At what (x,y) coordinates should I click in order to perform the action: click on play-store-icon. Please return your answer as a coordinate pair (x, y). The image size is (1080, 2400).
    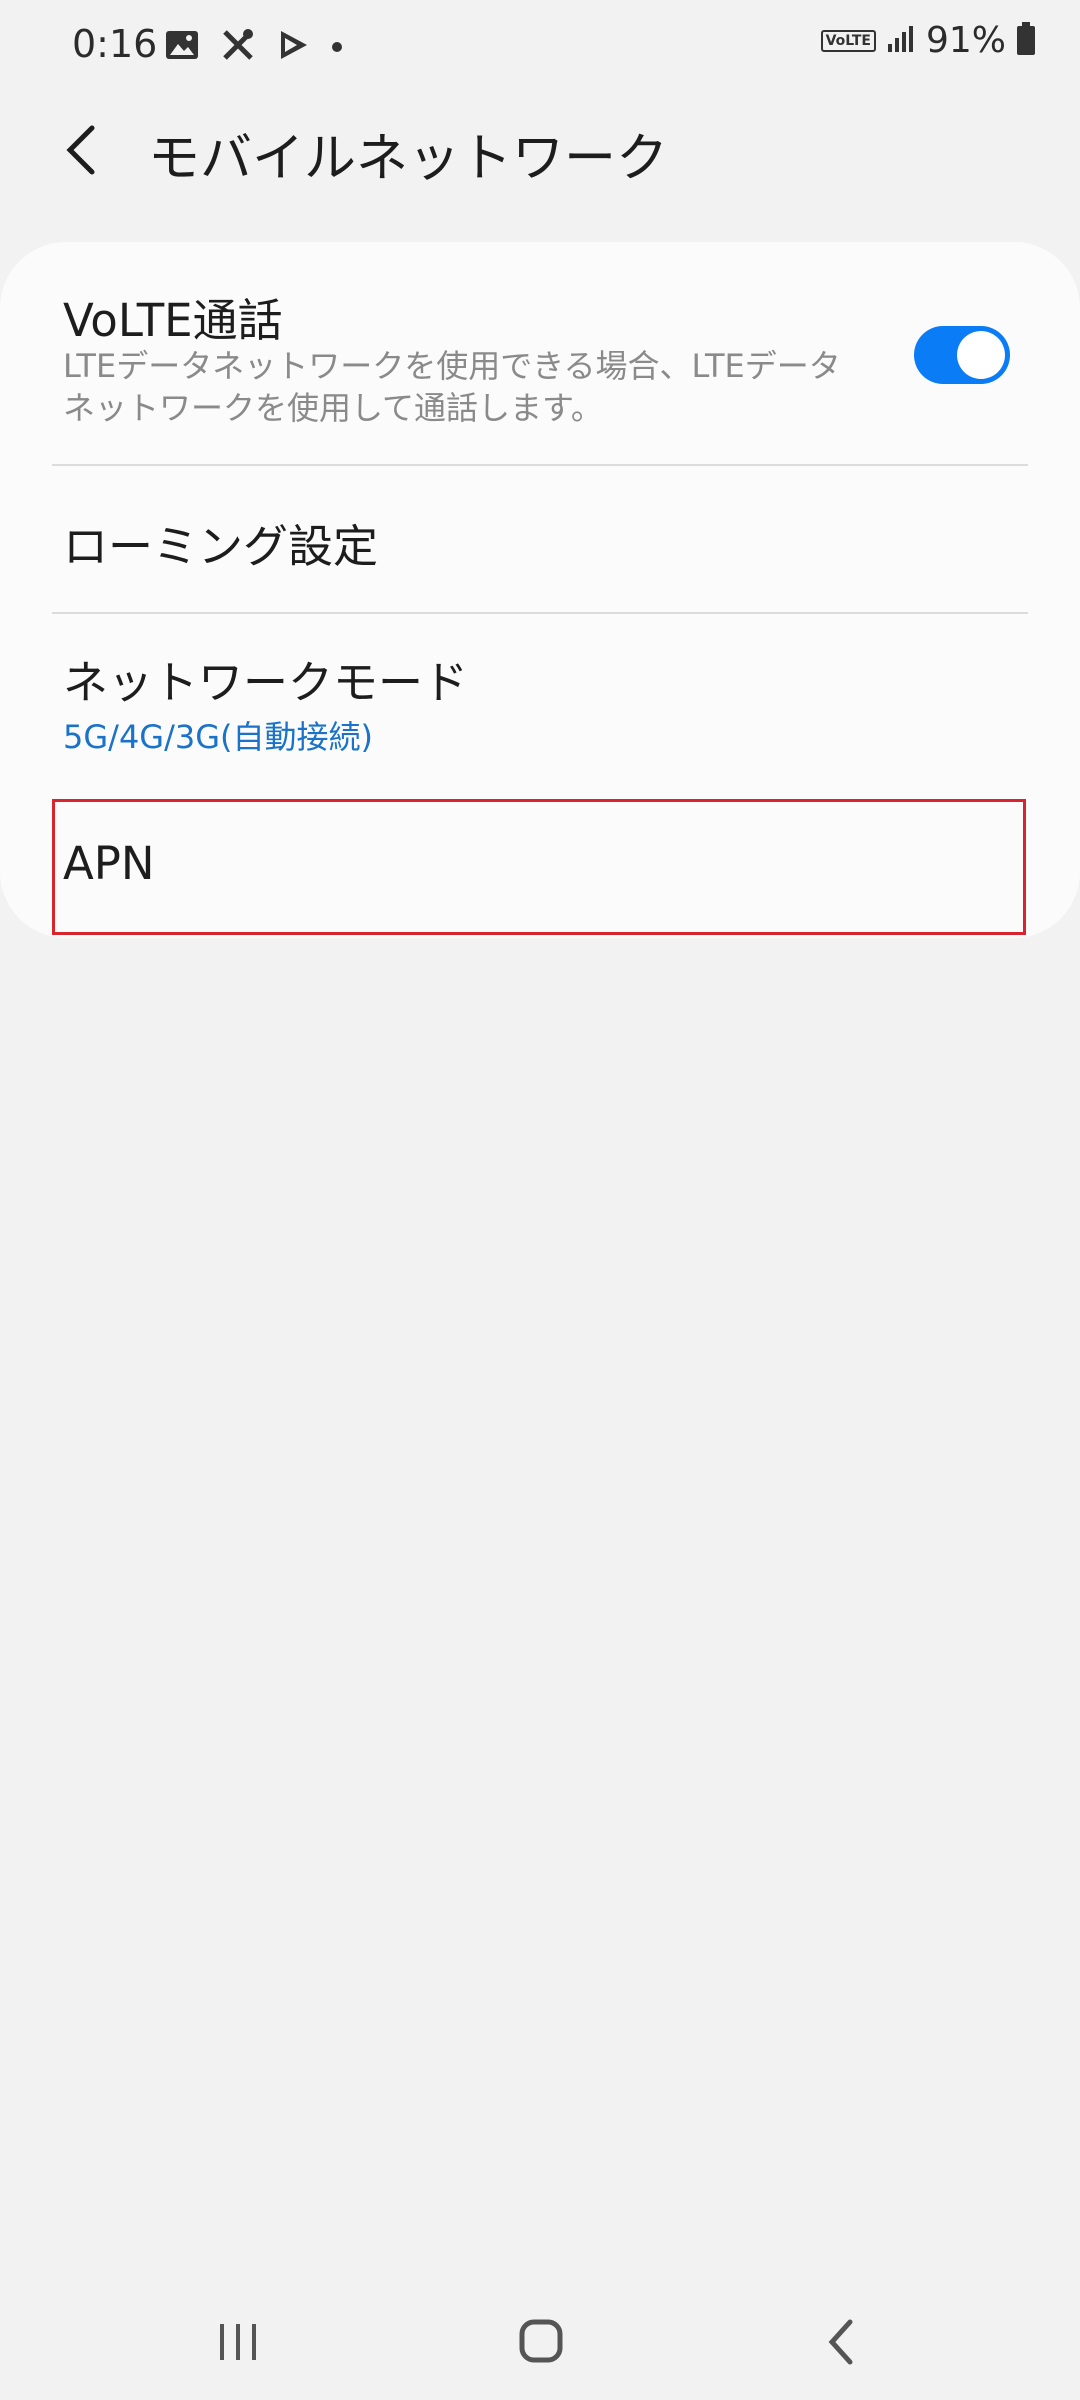
    Looking at the image, I should click on (293, 47).